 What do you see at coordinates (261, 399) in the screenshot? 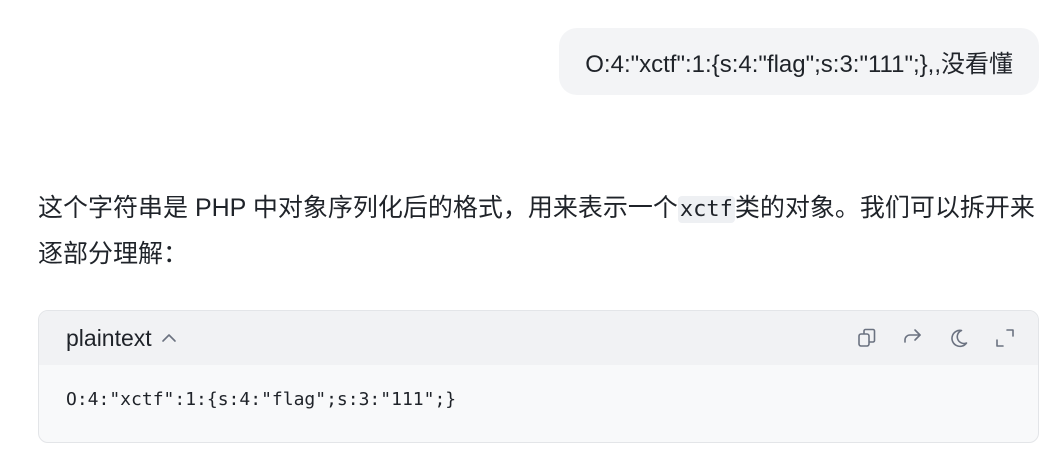
I see `code-content: O:4:"xctf":1:{s:4:"flag";s:3:"111";}` at bounding box center [261, 399].